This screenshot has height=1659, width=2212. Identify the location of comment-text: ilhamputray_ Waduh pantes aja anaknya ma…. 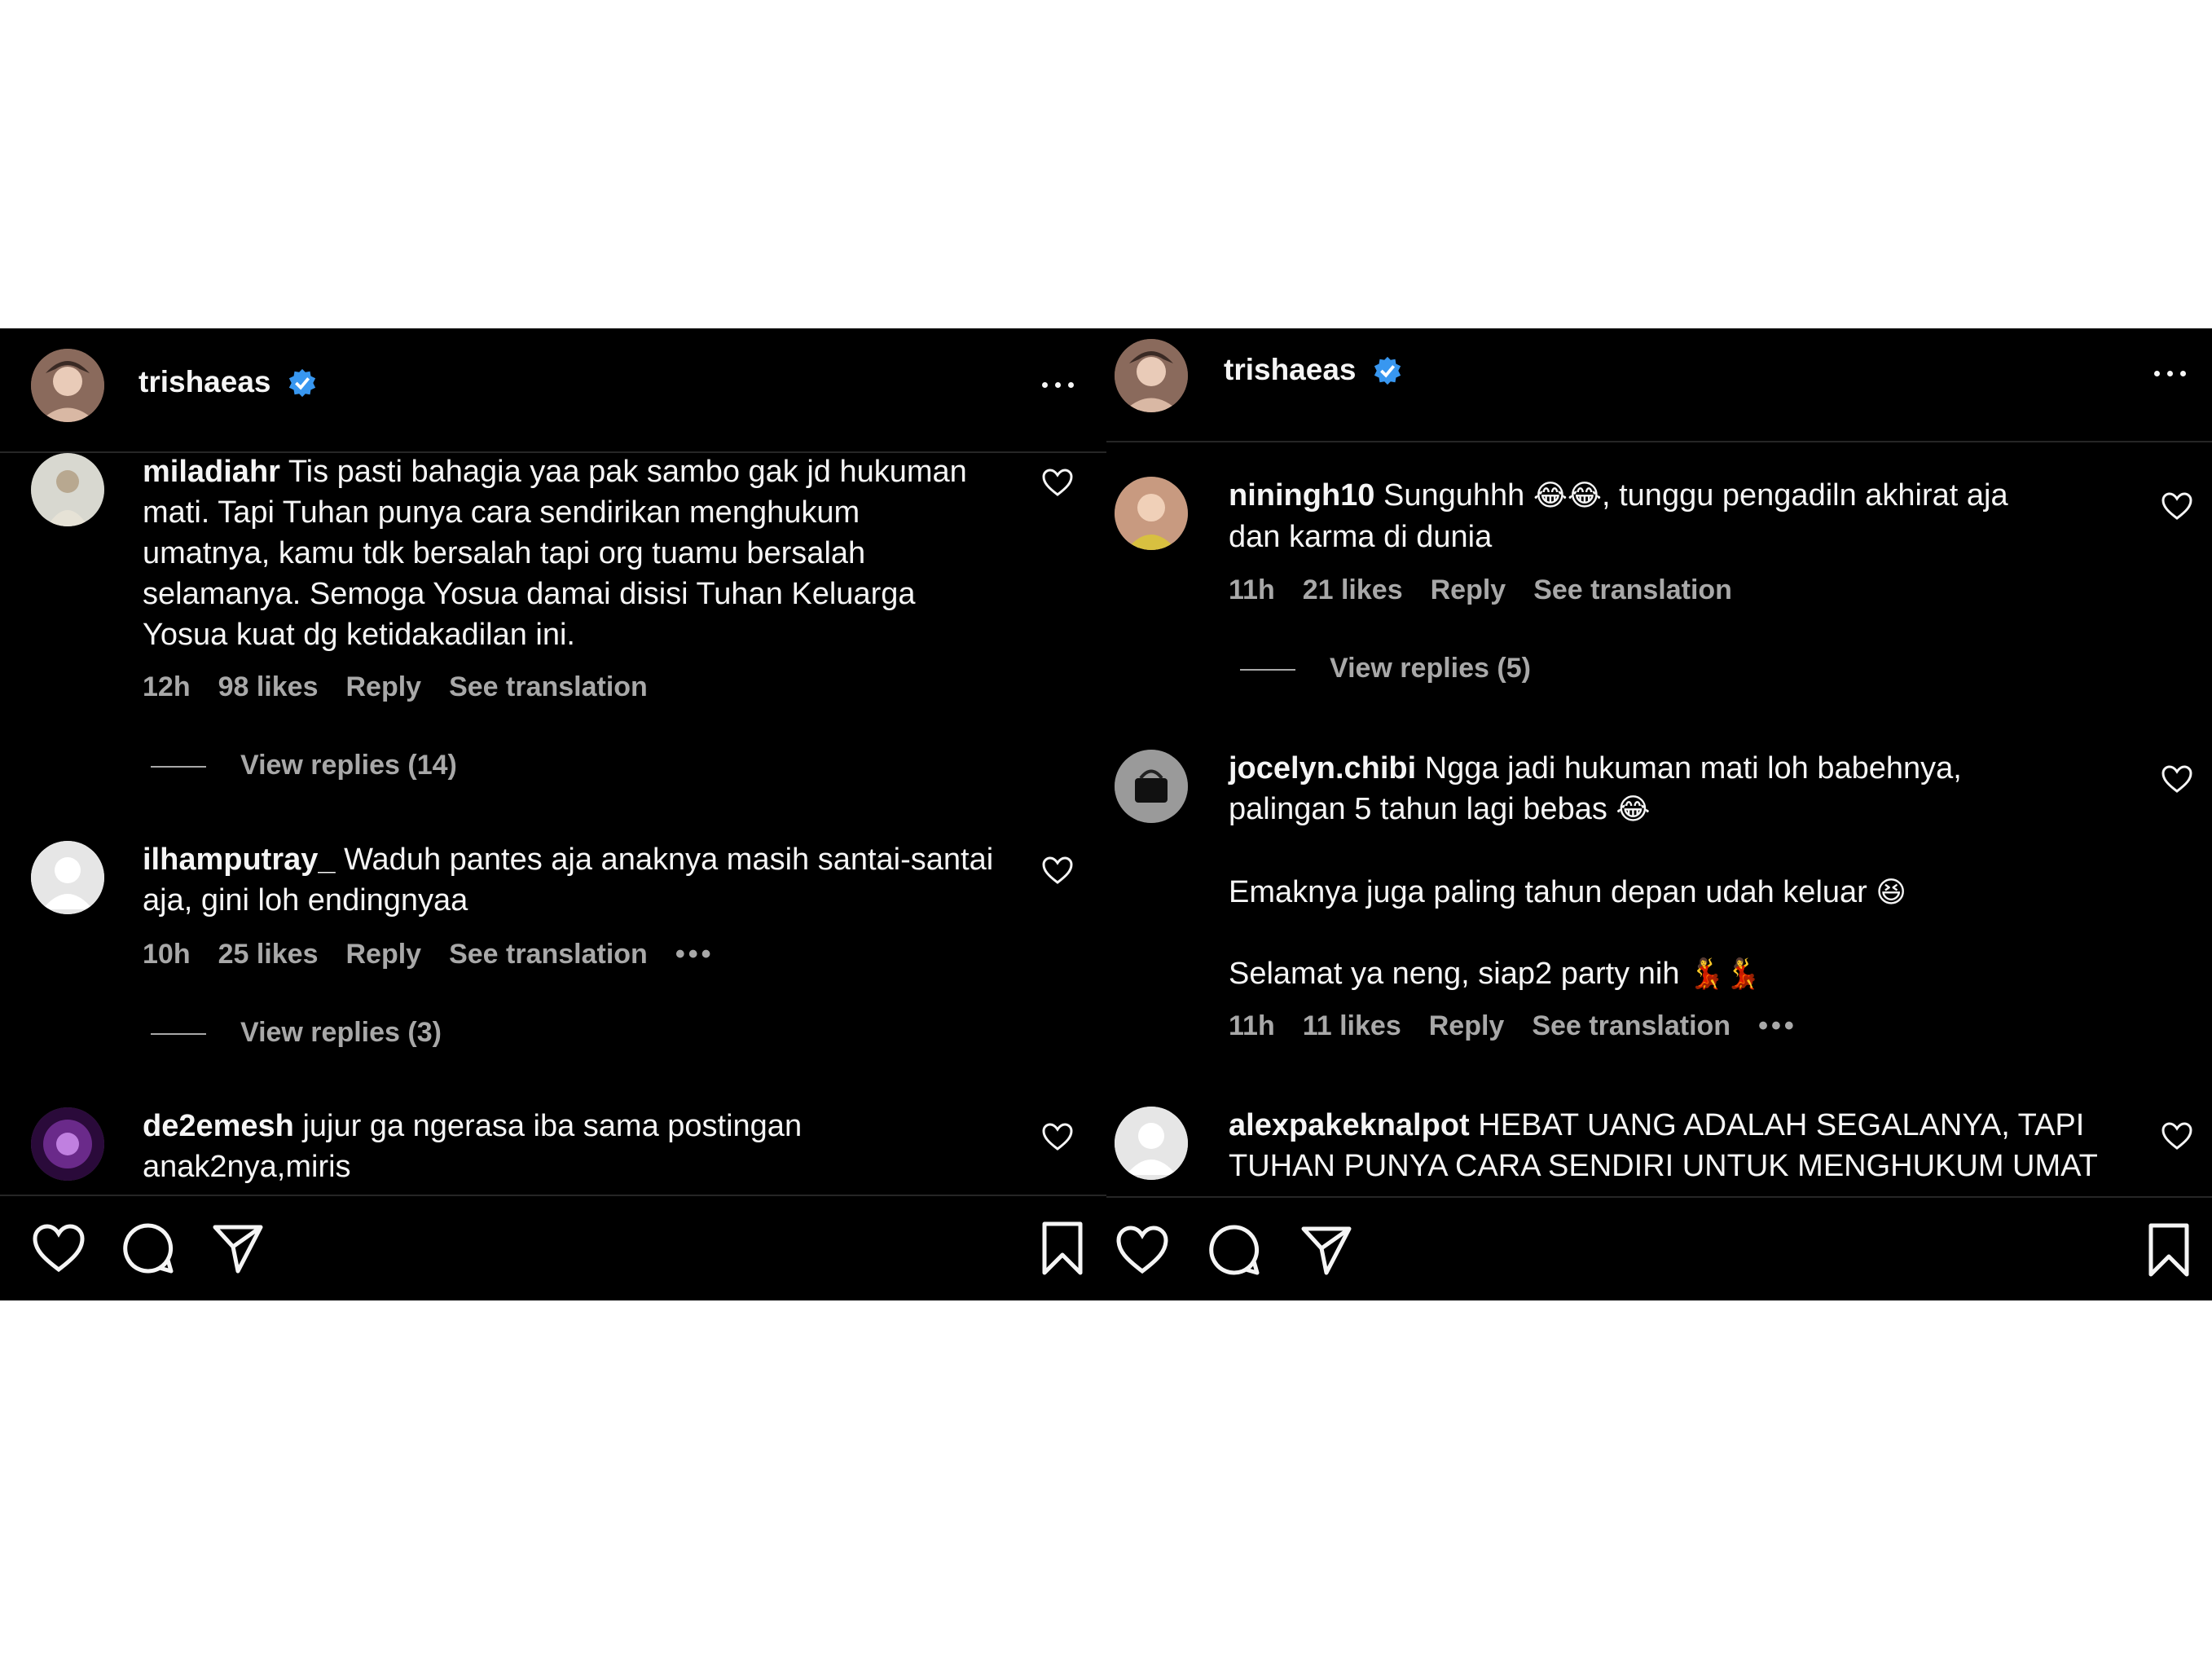
(569, 880).